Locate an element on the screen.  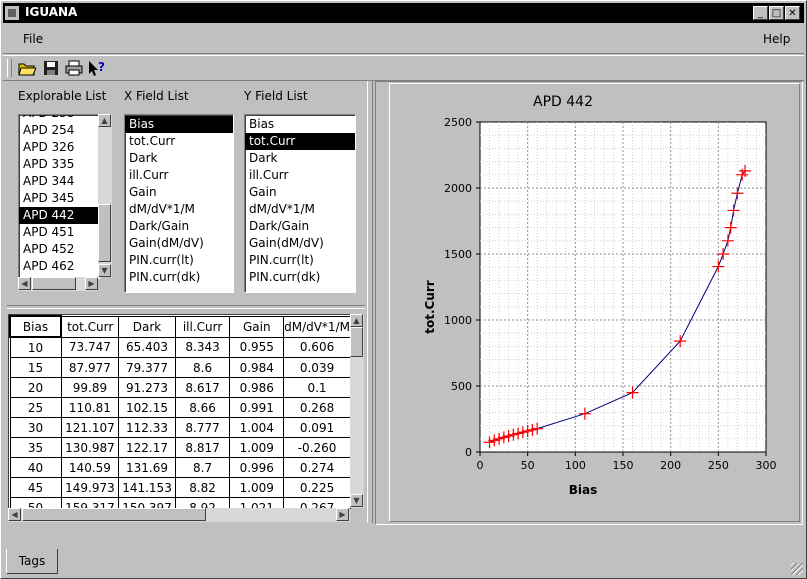
explorable-item: APD 345 is located at coordinates (59, 198).